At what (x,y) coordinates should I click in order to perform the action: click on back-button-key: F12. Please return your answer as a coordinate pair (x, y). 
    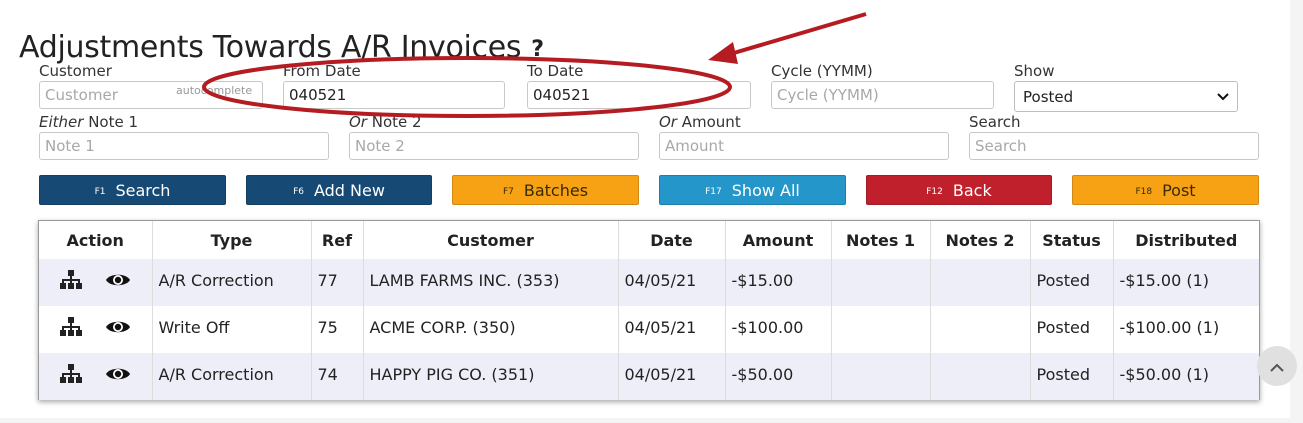
    Looking at the image, I should click on (934, 191).